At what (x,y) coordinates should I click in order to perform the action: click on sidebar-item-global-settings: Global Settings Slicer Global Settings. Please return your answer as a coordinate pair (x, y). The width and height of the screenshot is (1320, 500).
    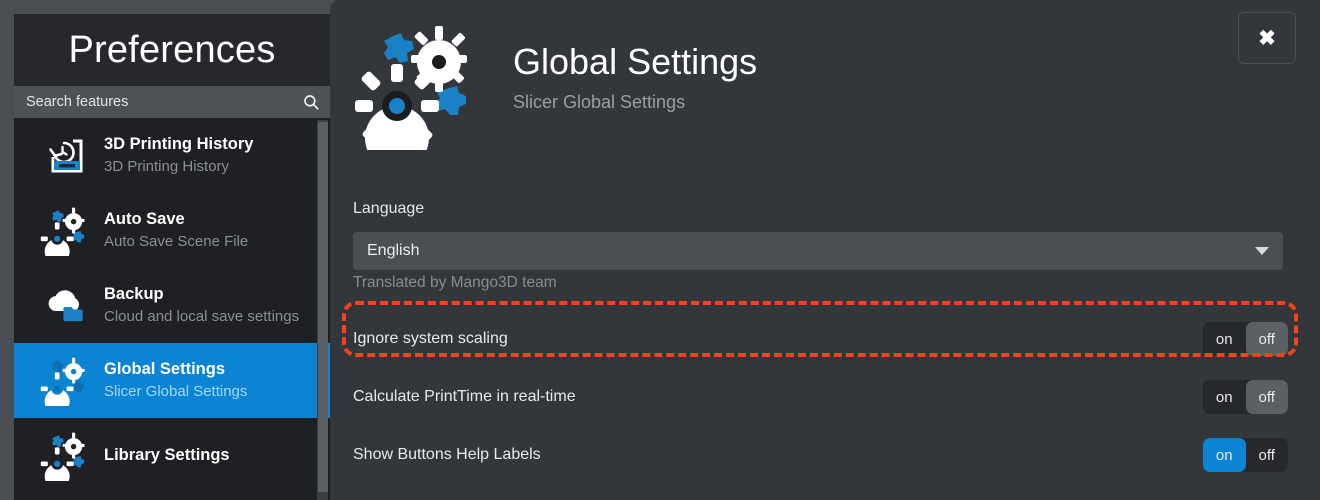
    Looking at the image, I should click on (172, 380).